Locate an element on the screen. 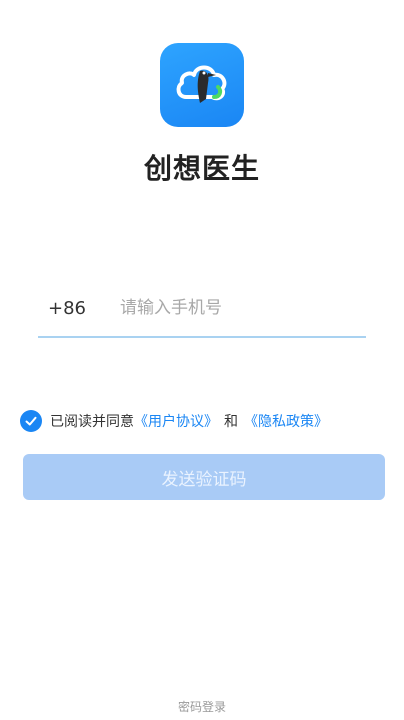 This screenshot has height=720, width=404. user-agreement-link: 《用户协议》 is located at coordinates (176, 421).